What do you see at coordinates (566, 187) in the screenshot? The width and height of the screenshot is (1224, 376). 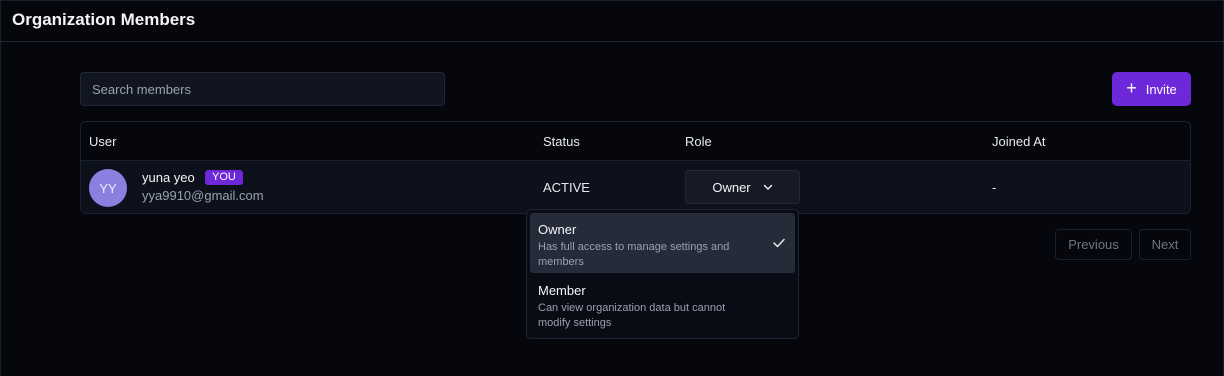 I see `status-text: ACTIVE` at bounding box center [566, 187].